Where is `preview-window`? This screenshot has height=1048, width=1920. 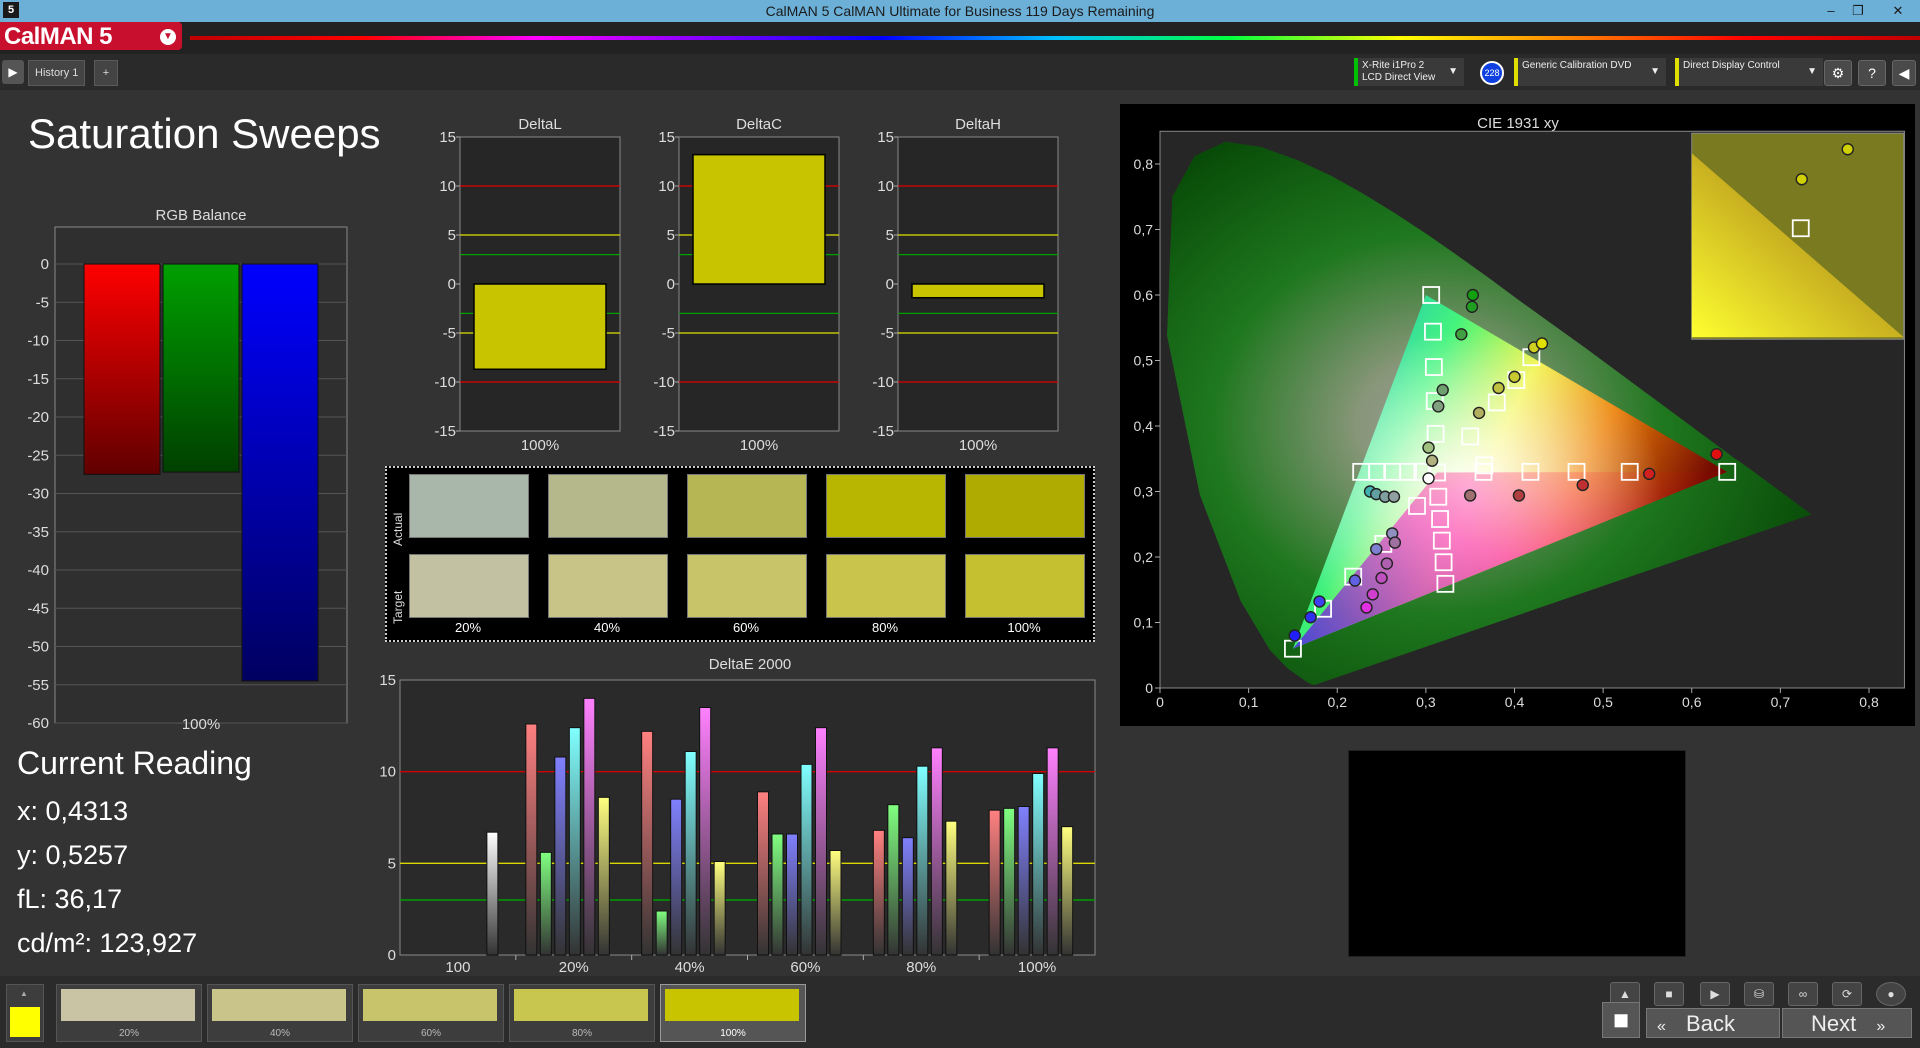
preview-window is located at coordinates (1517, 853).